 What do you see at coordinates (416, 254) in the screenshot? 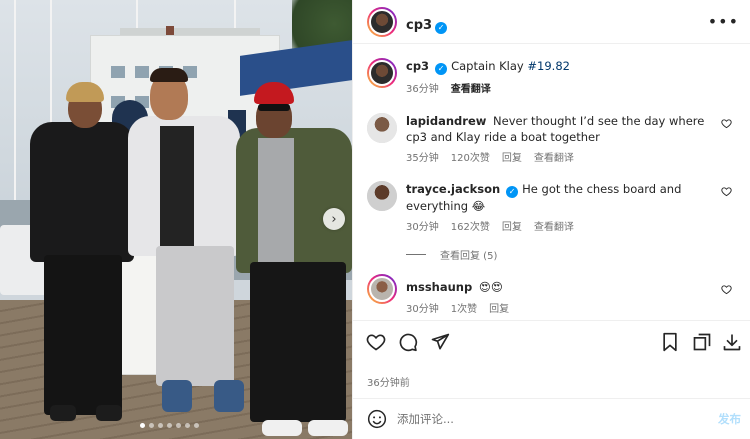
I see `replies-divider` at bounding box center [416, 254].